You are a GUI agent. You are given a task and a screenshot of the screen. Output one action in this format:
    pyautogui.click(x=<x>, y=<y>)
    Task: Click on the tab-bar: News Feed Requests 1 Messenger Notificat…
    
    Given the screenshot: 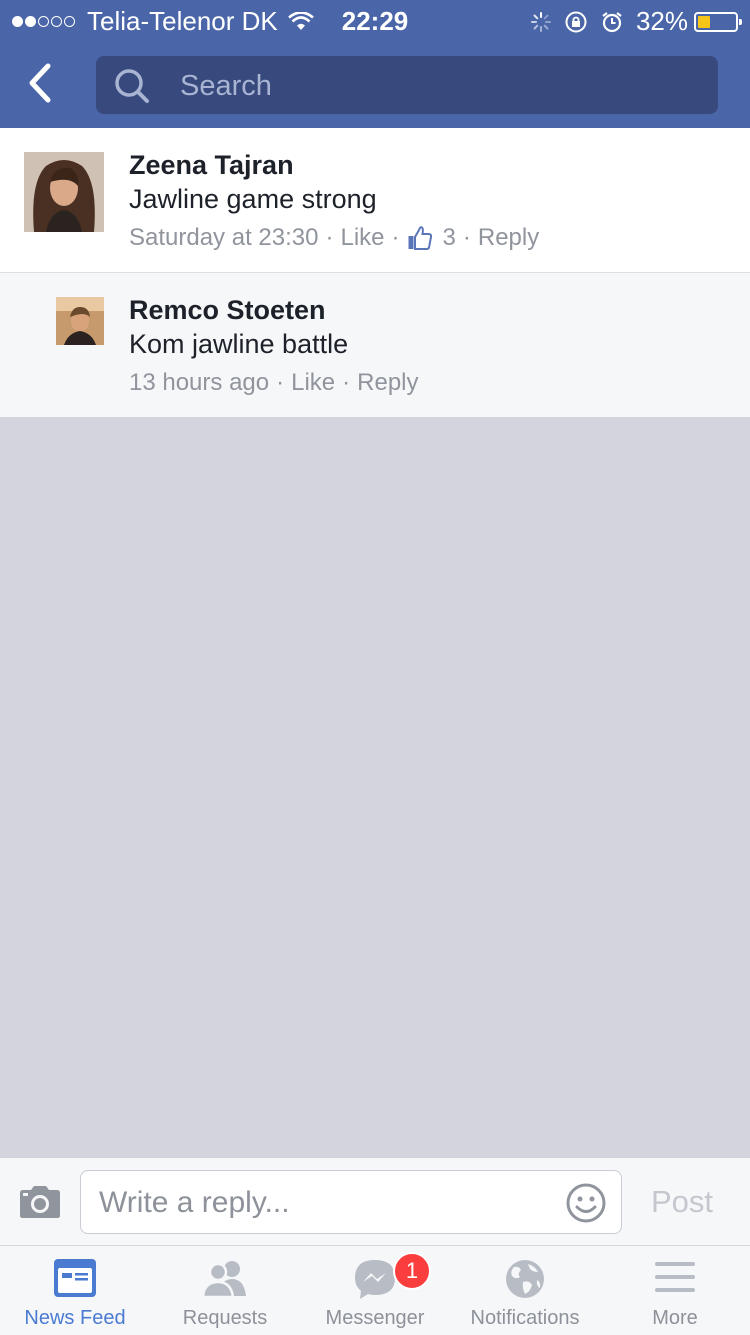 What is the action you would take?
    pyautogui.click(x=375, y=1290)
    